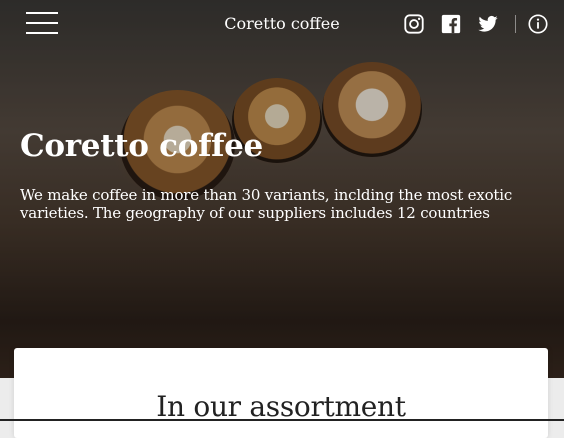  Describe the element at coordinates (141, 146) in the screenshot. I see `hero-title: Coretto coffee` at that location.